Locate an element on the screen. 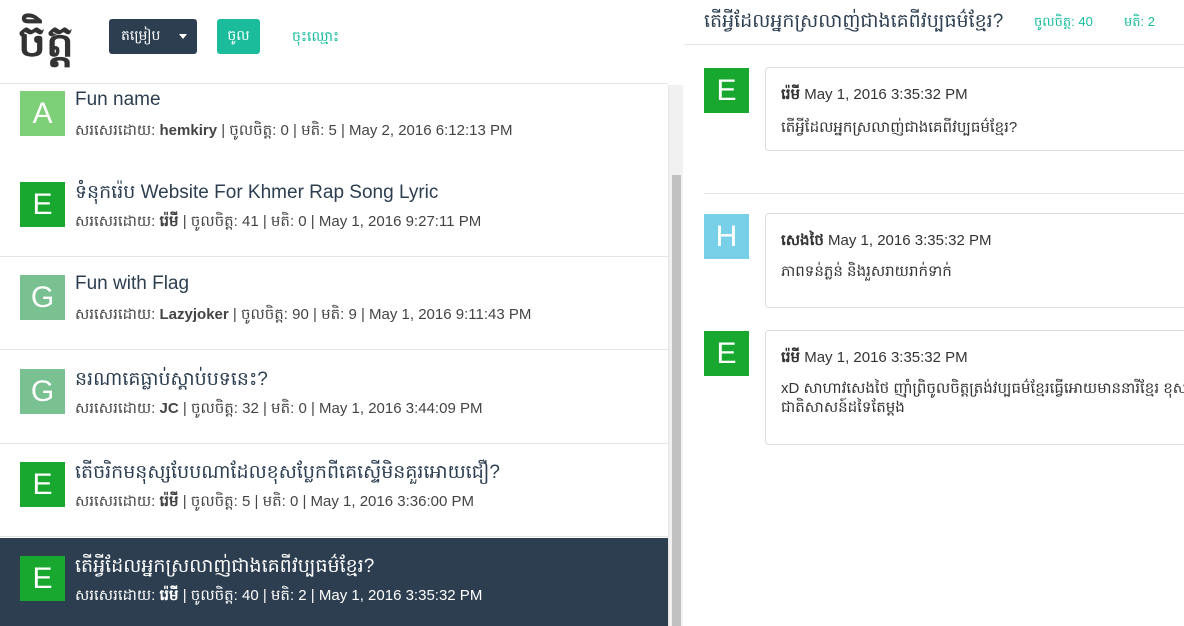 The height and width of the screenshot is (626, 1184). comment-text: ភាពទន់ភ្លន់ និងរួសរាយរាក់ទាក់ is located at coordinates (866, 271).